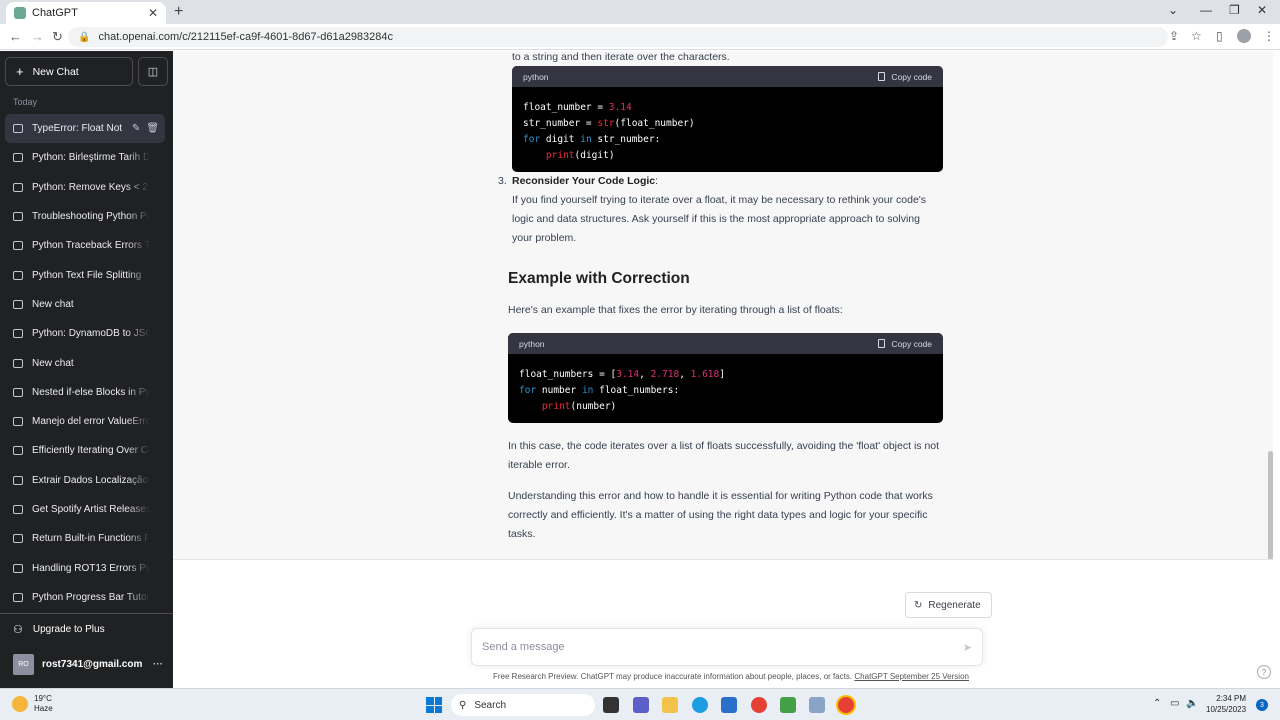  What do you see at coordinates (91, 568) in the screenshot?
I see `chat-history-label: Handling ROT13 Errors Pytho` at bounding box center [91, 568].